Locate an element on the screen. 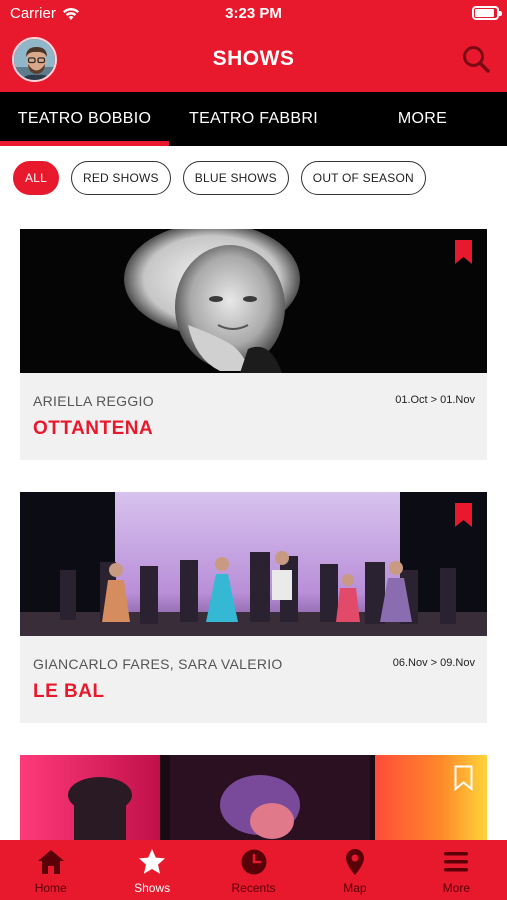  stage-photo is located at coordinates (253, 564).